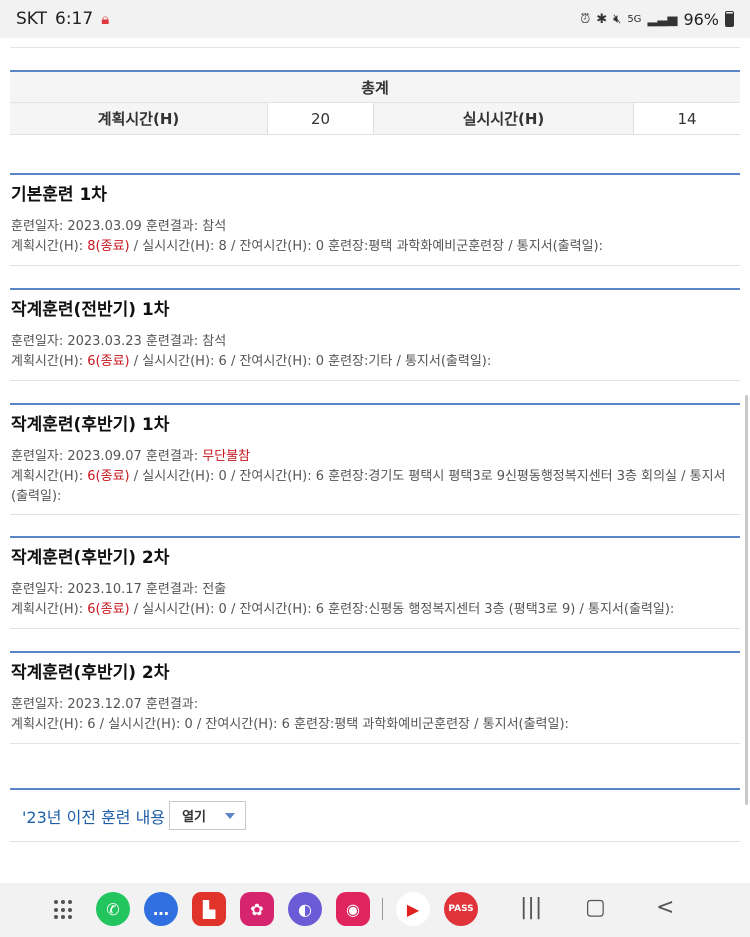 The height and width of the screenshot is (937, 750). Describe the element at coordinates (119, 226) in the screenshot. I see `record-date-line: 훈련일자: 2023.03.09 훈련결과: 참석` at that location.